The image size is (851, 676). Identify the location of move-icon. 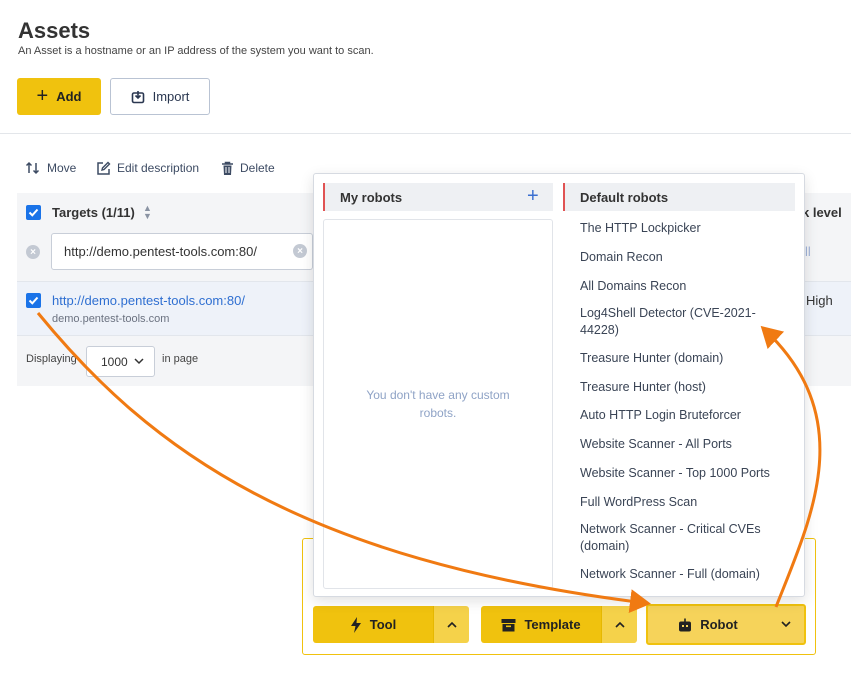
(32, 168).